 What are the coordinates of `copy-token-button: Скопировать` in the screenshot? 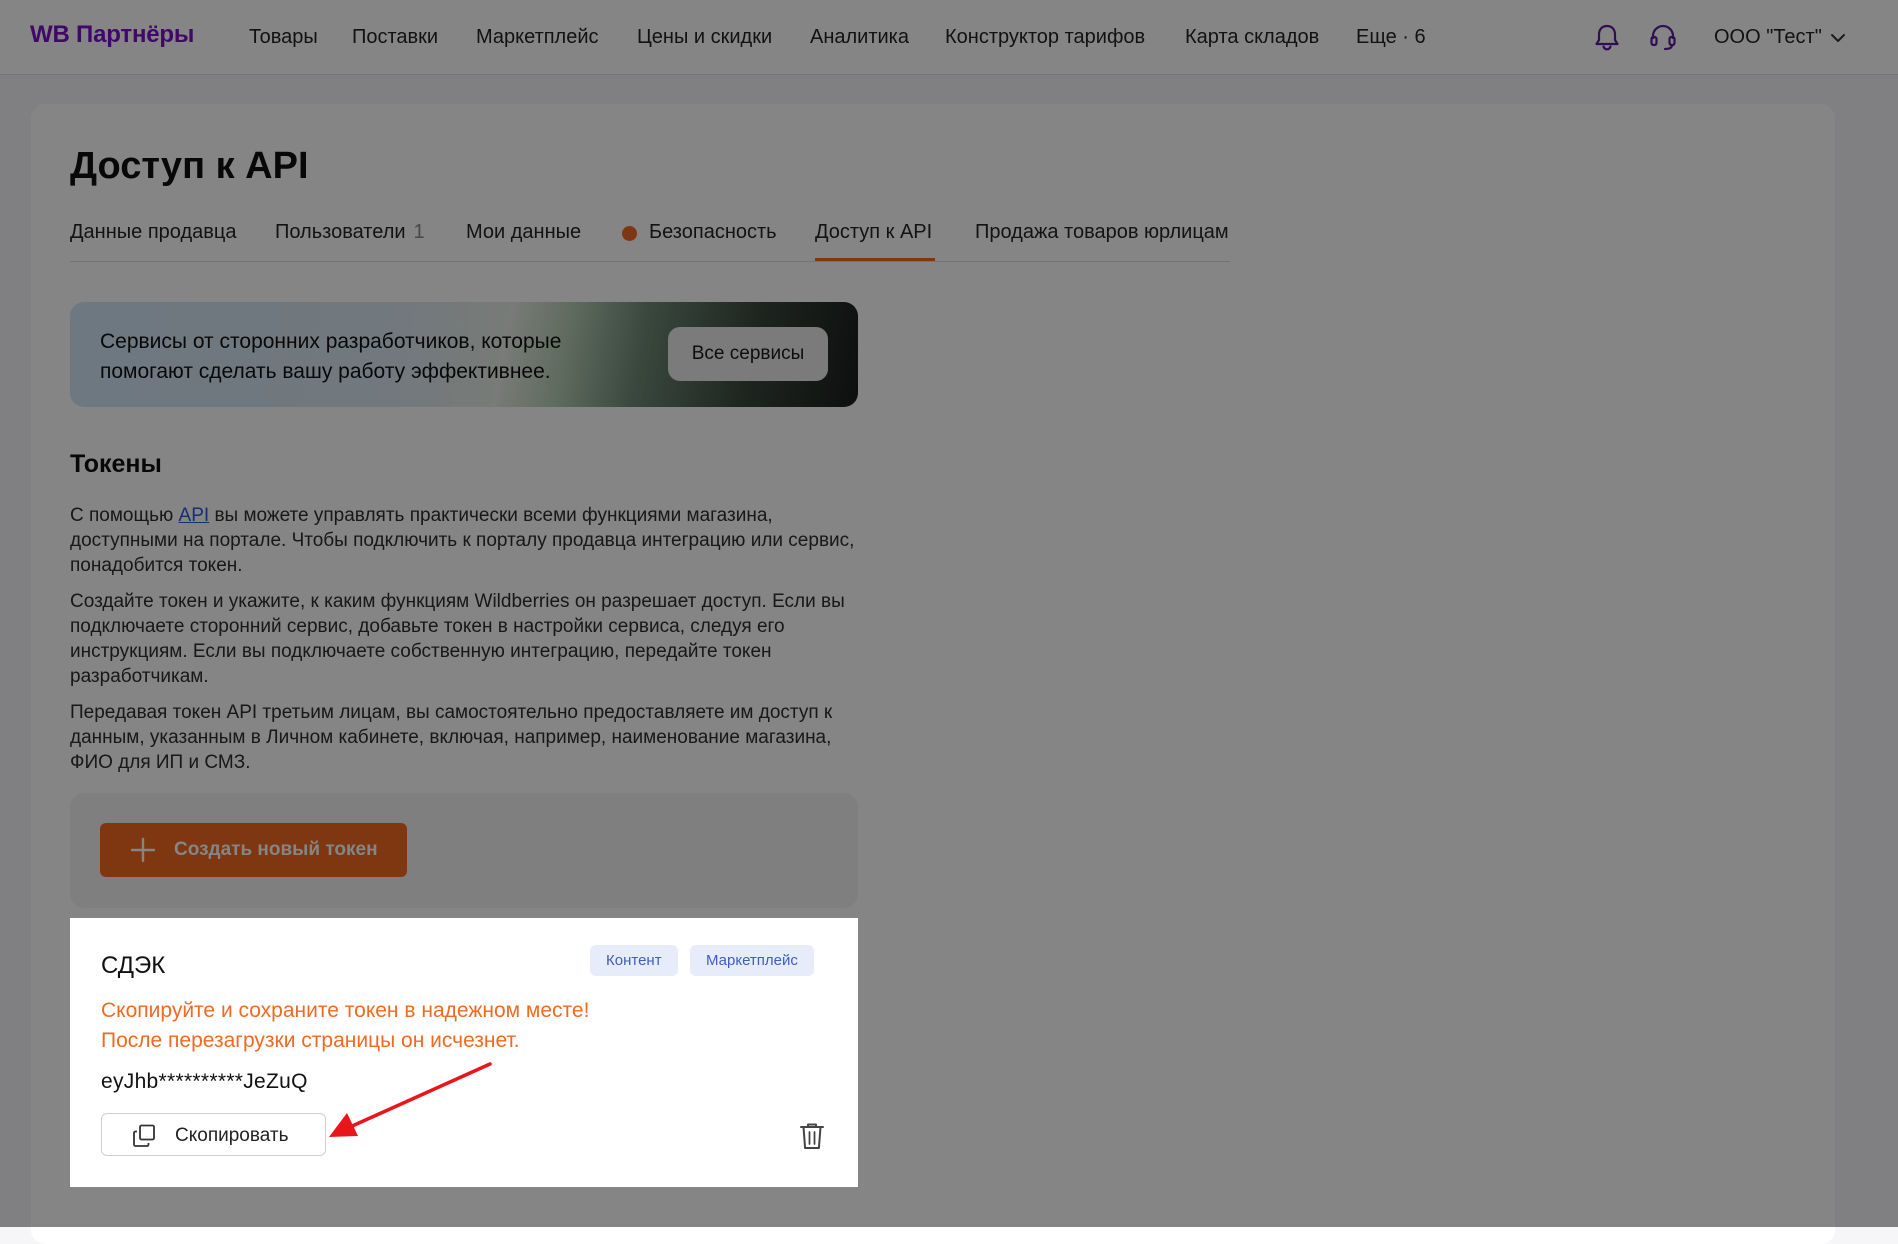 It's located at (213, 1134).